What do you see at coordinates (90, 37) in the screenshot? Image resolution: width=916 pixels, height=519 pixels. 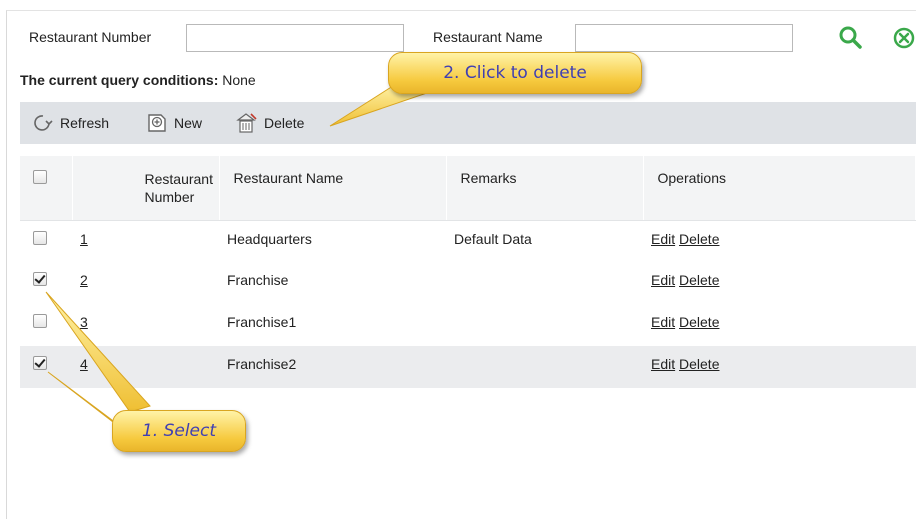 I see `restaurant-number-label: Restaurant Number` at bounding box center [90, 37].